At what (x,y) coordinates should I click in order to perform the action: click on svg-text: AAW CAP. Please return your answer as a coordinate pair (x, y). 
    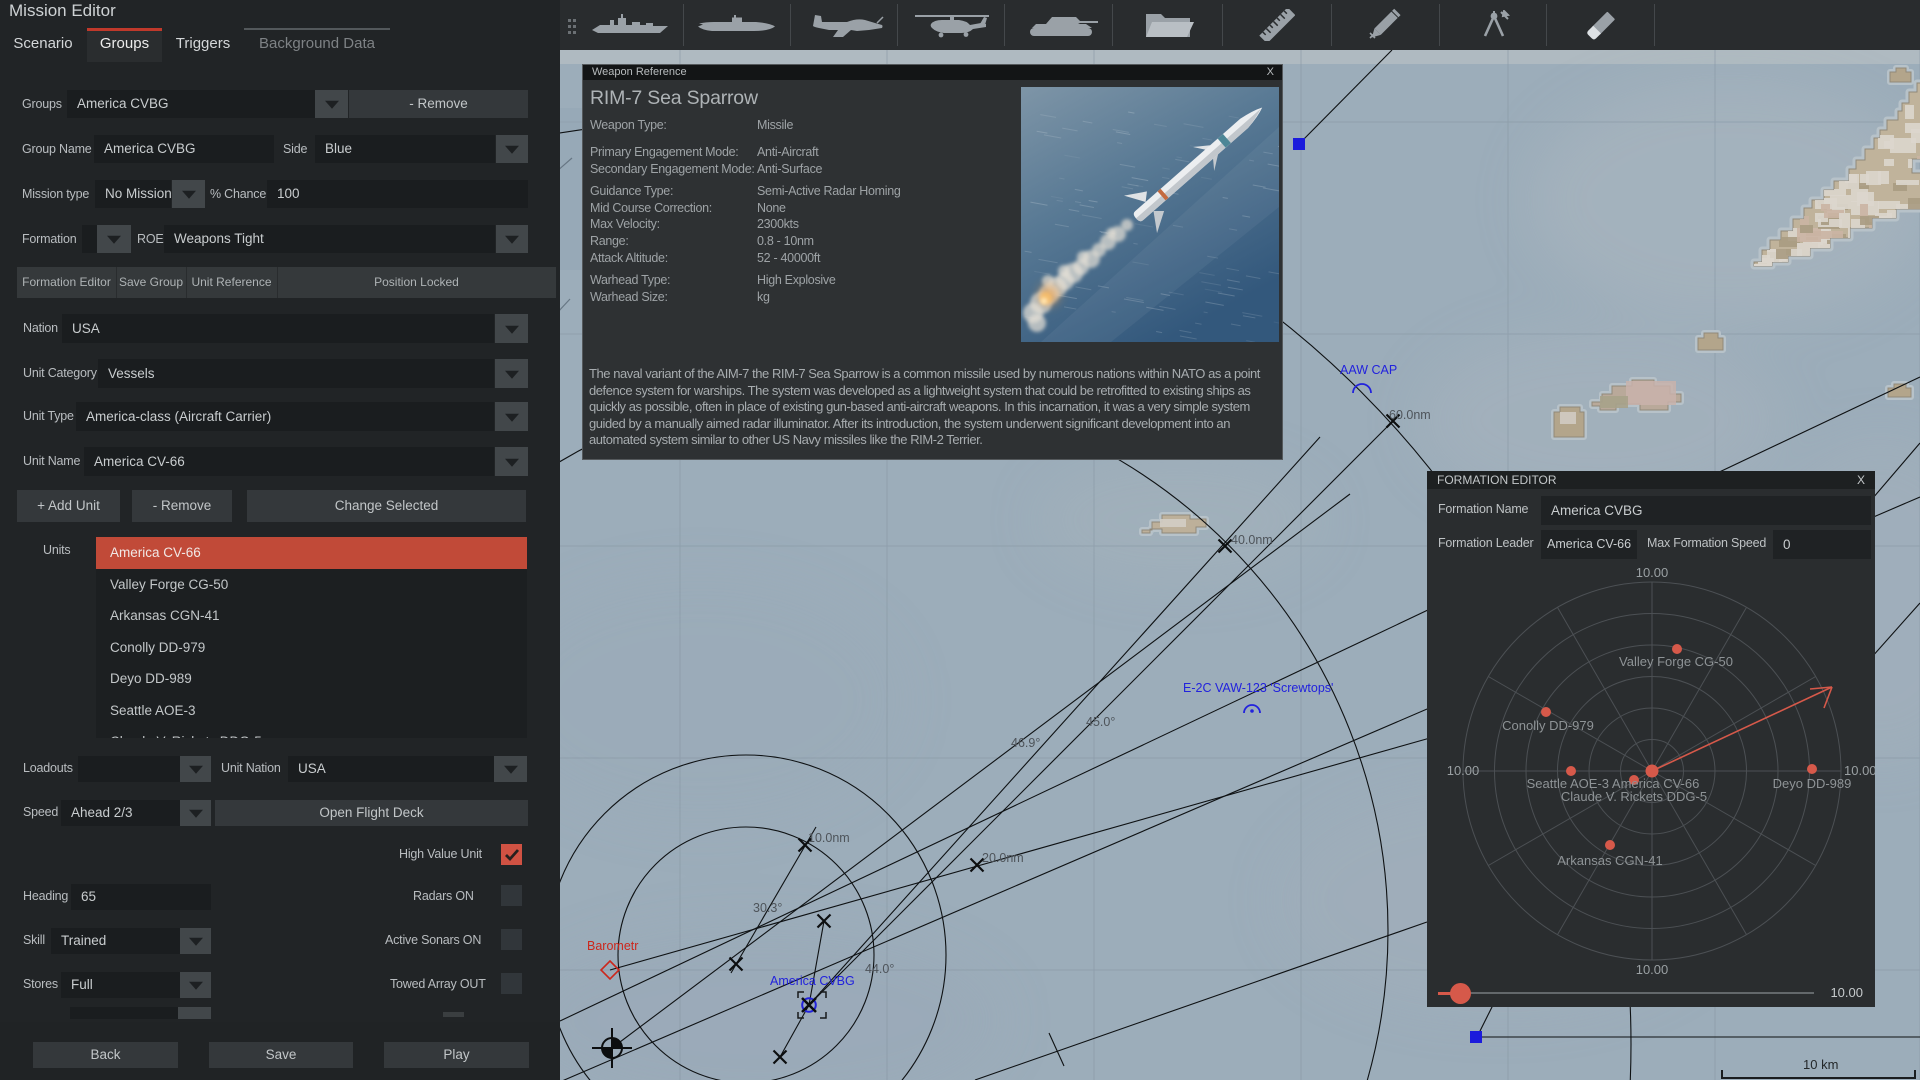
    Looking at the image, I should click on (1368, 370).